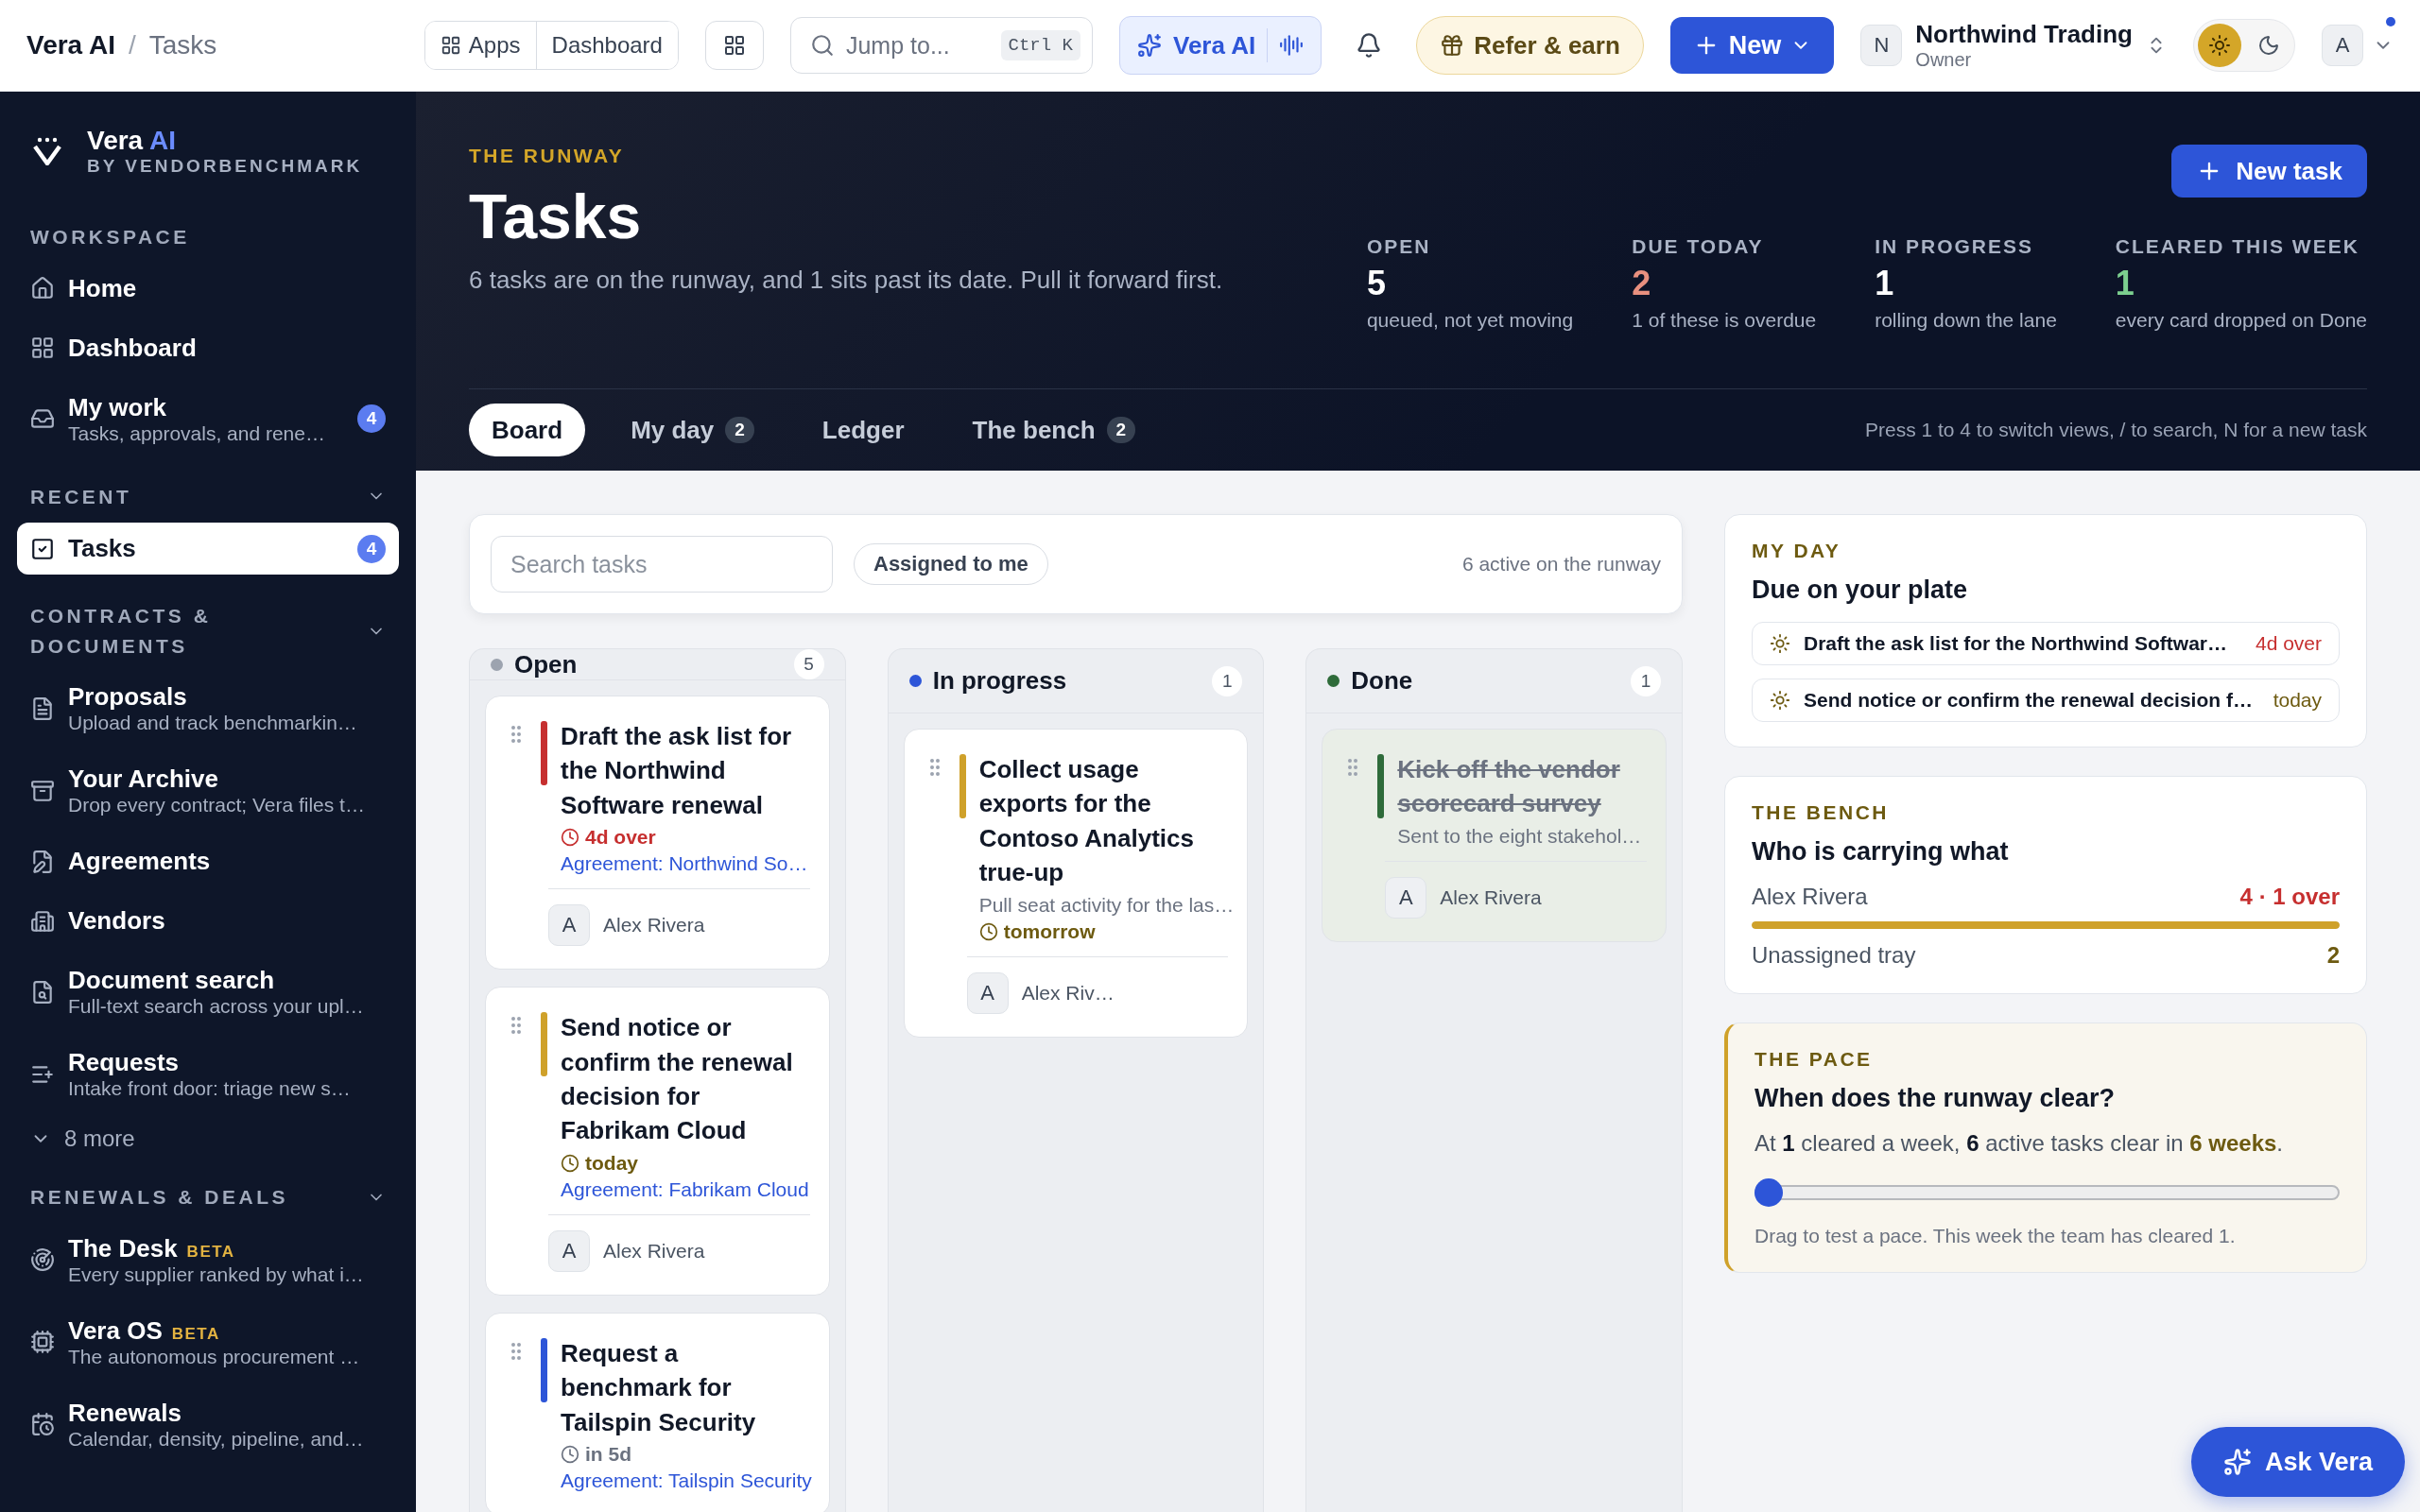  What do you see at coordinates (678, 1079) in the screenshot?
I see `task-title: Send notice or confirm the renewal decision for Fabrikam Cloud` at bounding box center [678, 1079].